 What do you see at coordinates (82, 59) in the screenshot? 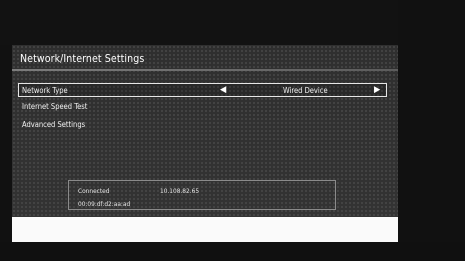
I see `page-title: Network/Internet Settings` at bounding box center [82, 59].